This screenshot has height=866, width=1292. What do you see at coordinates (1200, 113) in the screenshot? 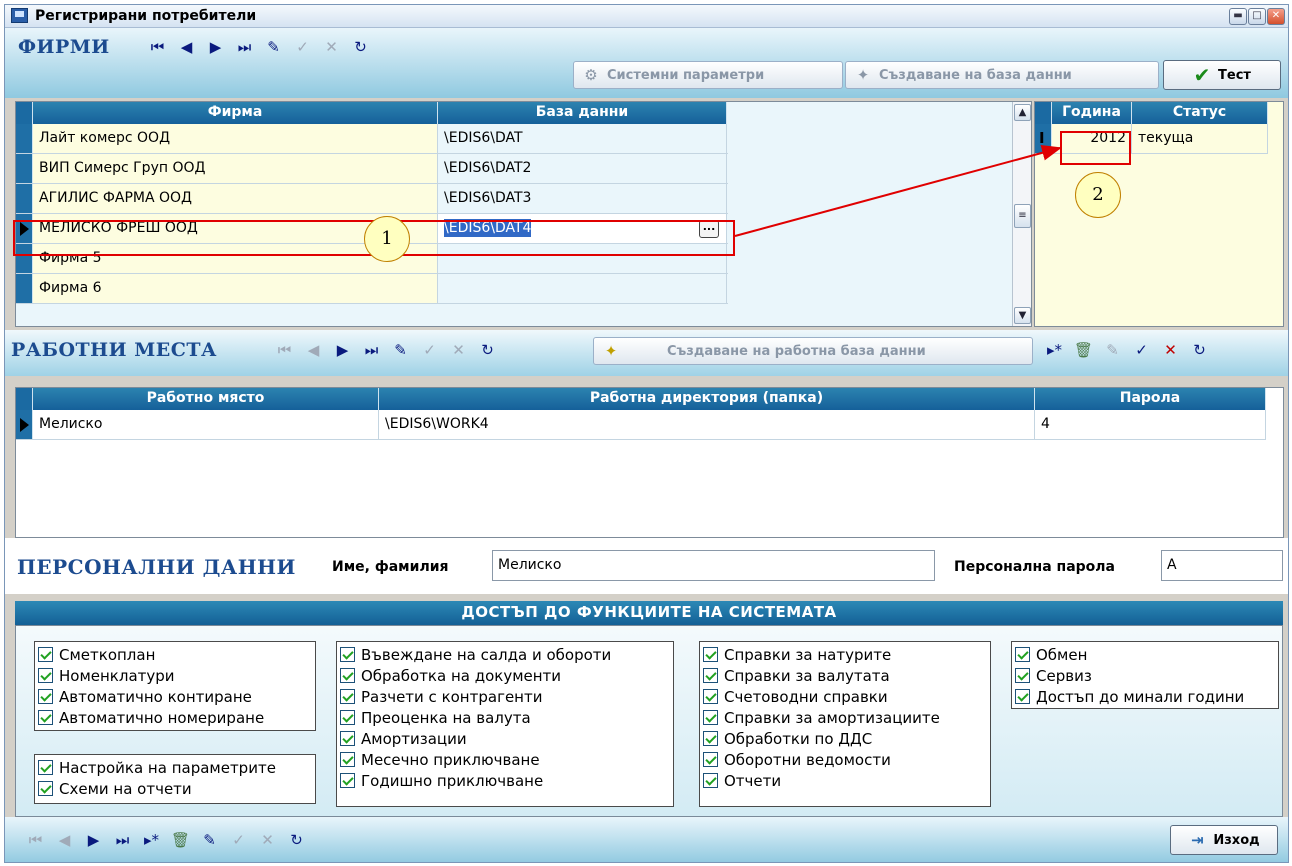
I see `status-column-header: Статус` at bounding box center [1200, 113].